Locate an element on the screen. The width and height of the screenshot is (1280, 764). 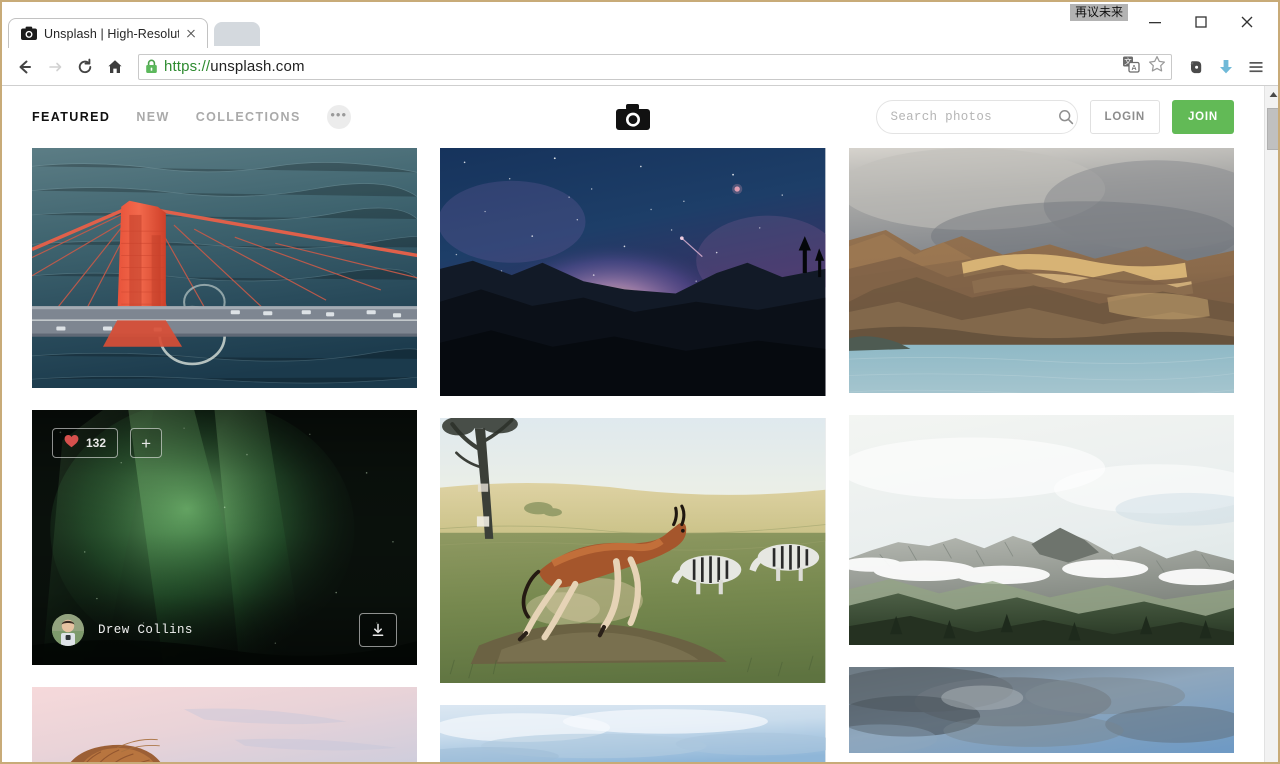
scrollbar-thumb is located at coordinates (1272, 129).